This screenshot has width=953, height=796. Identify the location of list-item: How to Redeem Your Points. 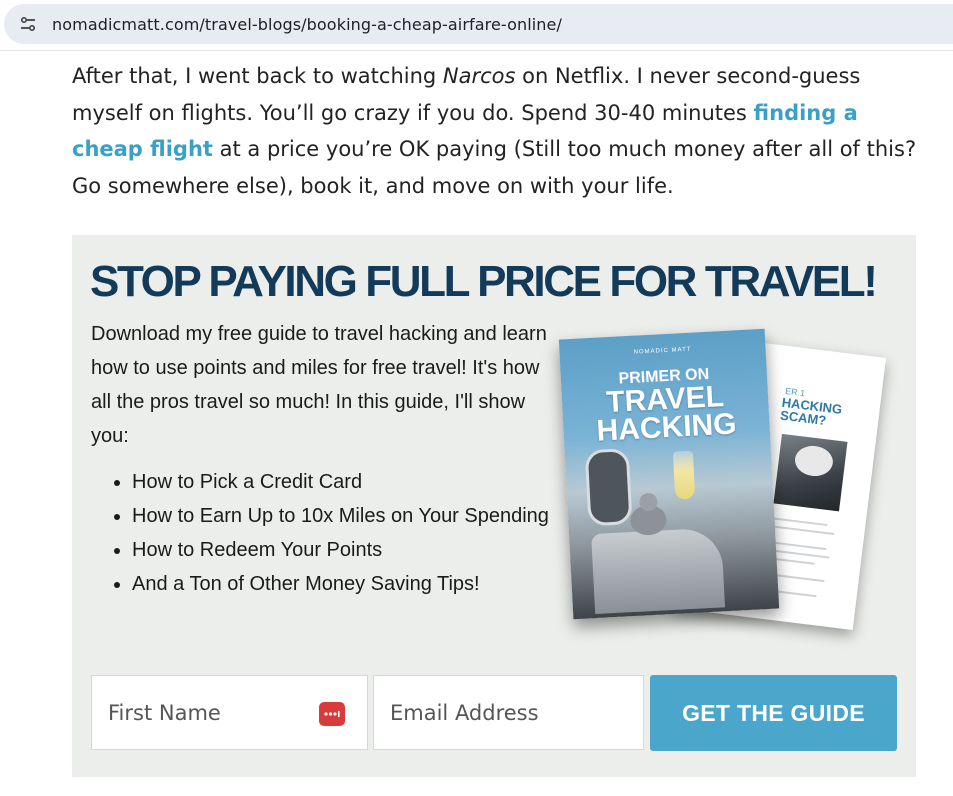
(346, 550).